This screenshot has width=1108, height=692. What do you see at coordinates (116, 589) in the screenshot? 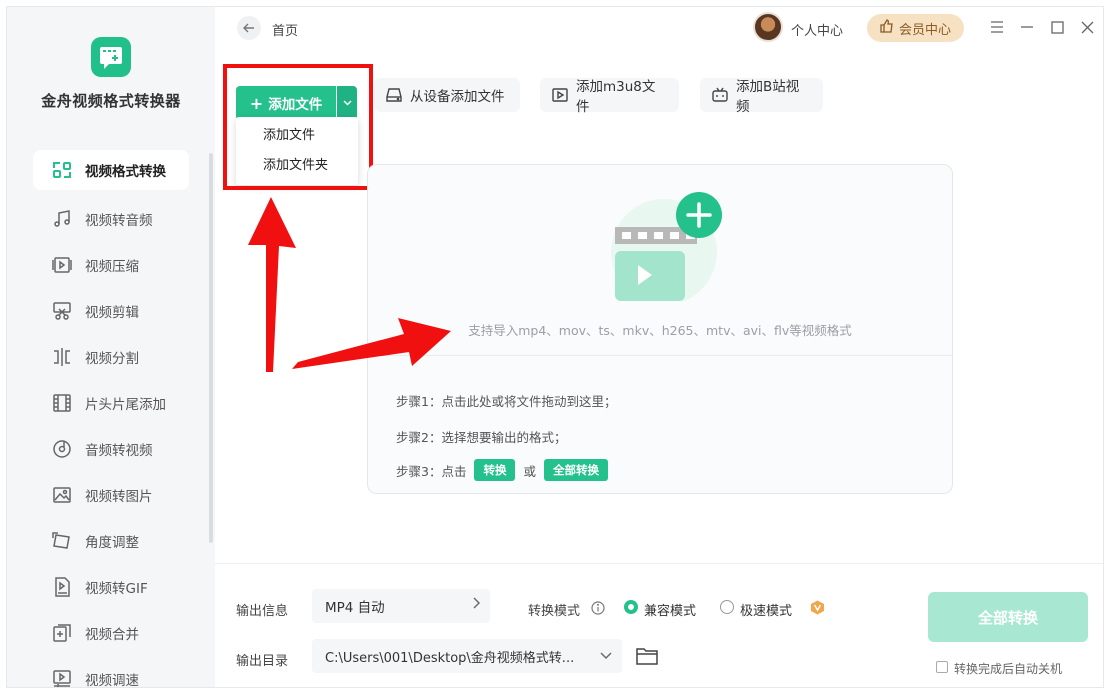
I see `sidebar-item-label: 视频转GIF` at bounding box center [116, 589].